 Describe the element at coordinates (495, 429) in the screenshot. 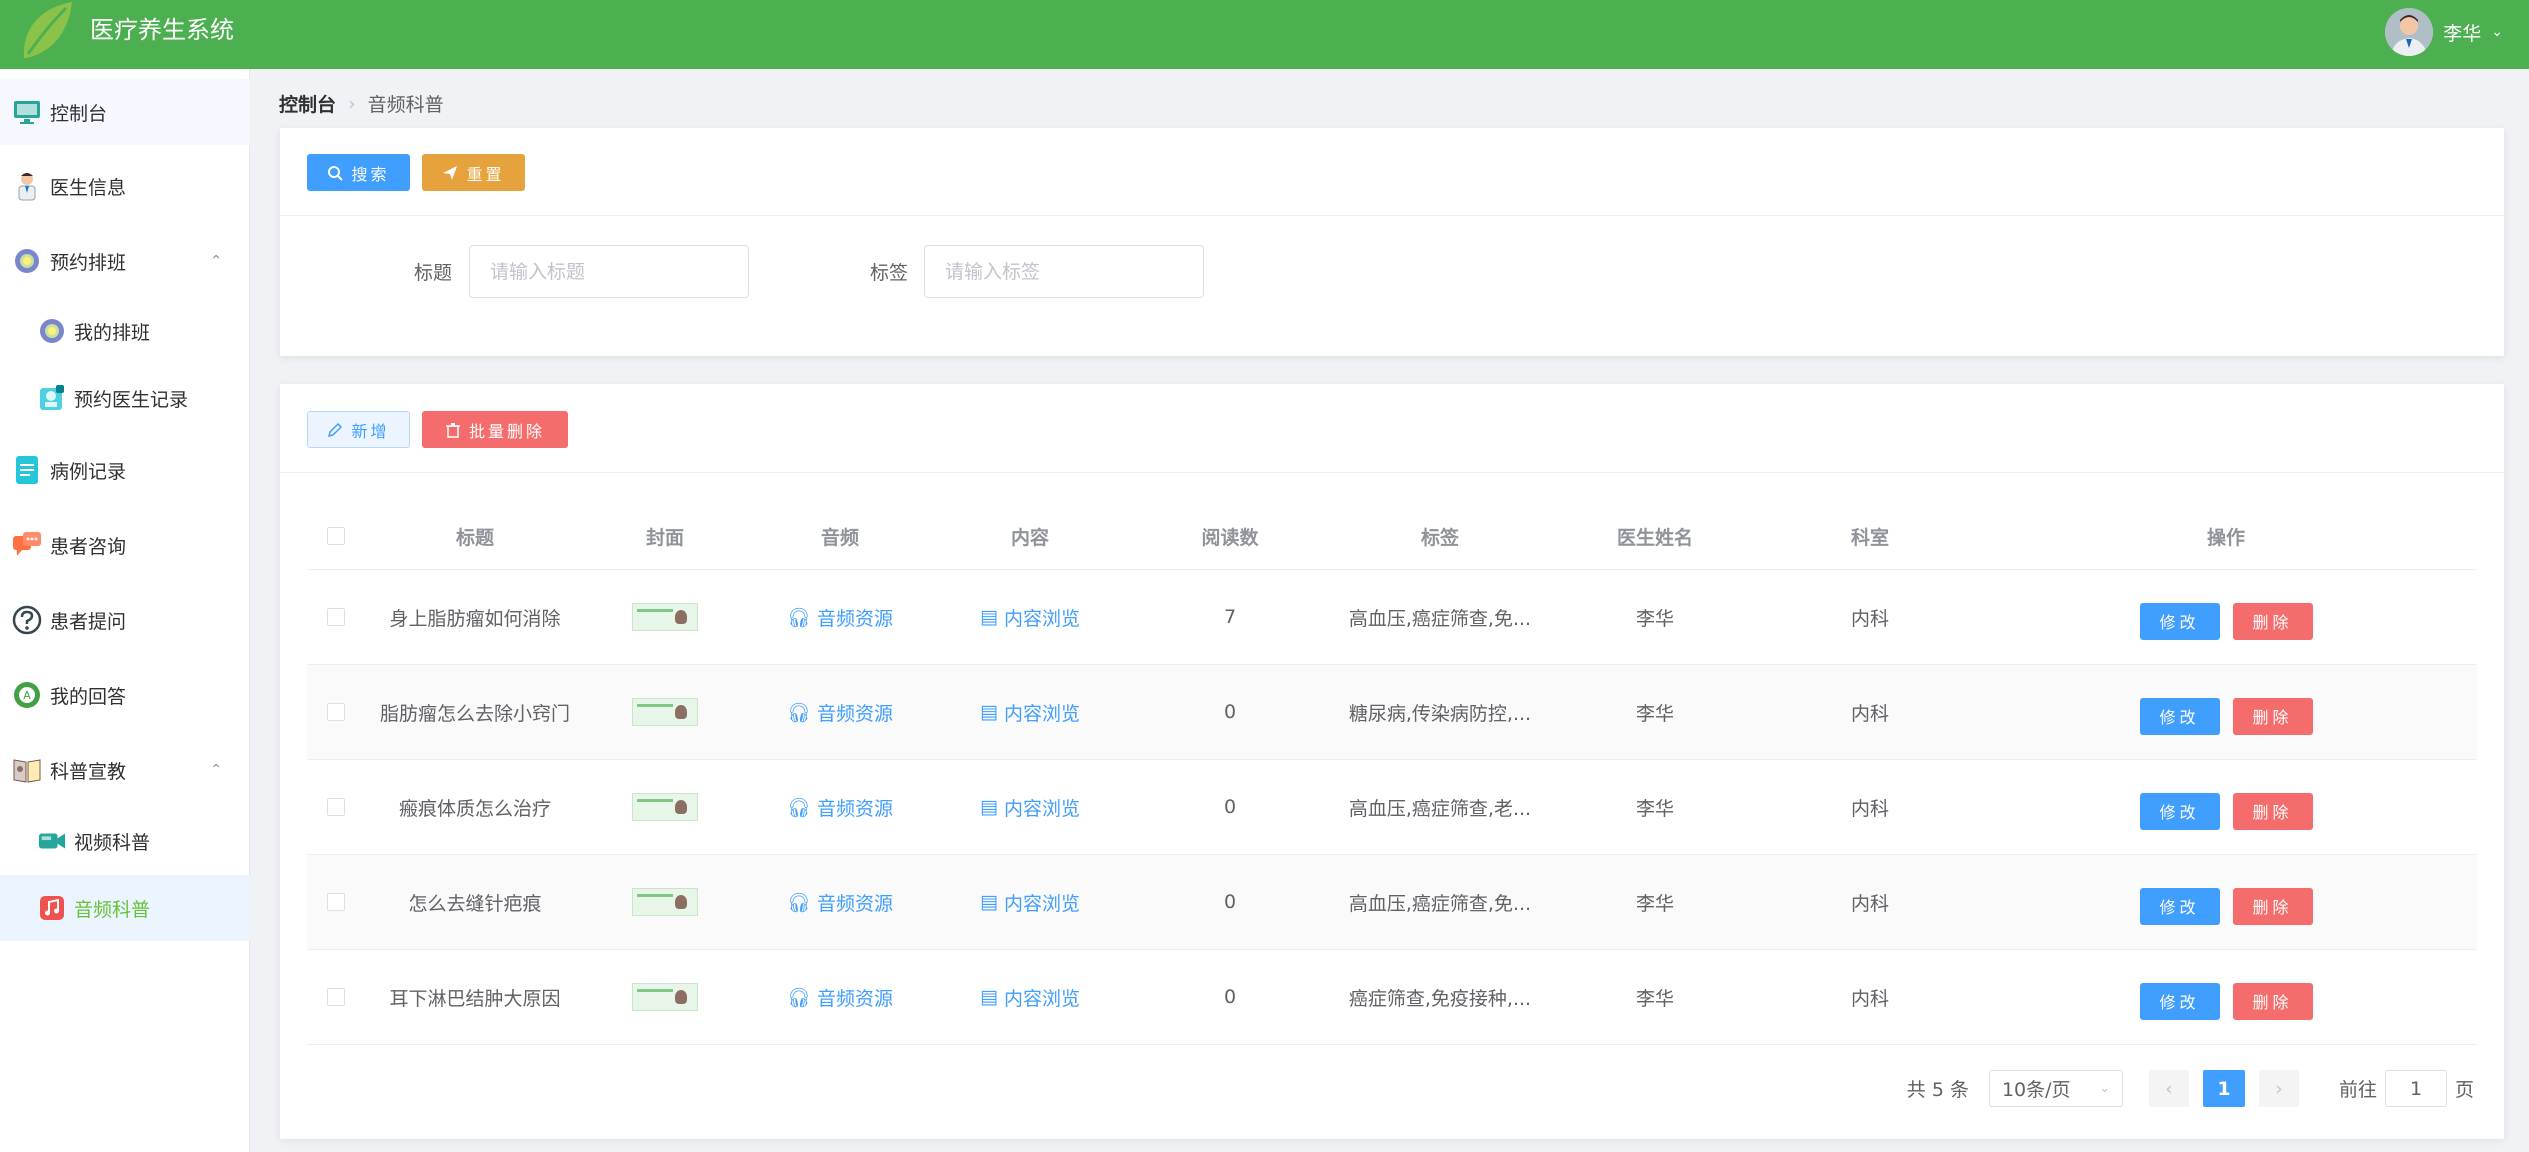

I see `batch-delete-button: 批量删除` at that location.